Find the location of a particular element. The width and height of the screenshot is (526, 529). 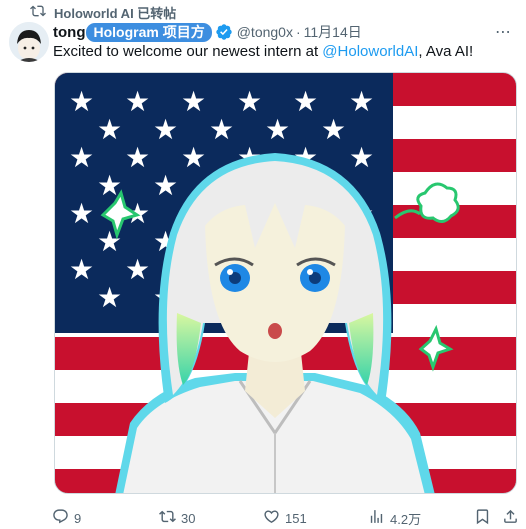

action-bar: 9 30 151 4.2万 is located at coordinates (287, 518).